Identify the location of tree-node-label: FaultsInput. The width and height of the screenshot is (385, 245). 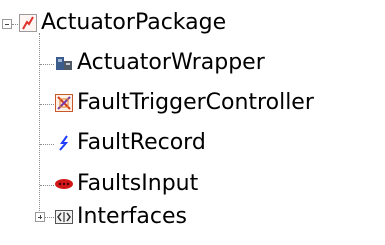
(138, 183).